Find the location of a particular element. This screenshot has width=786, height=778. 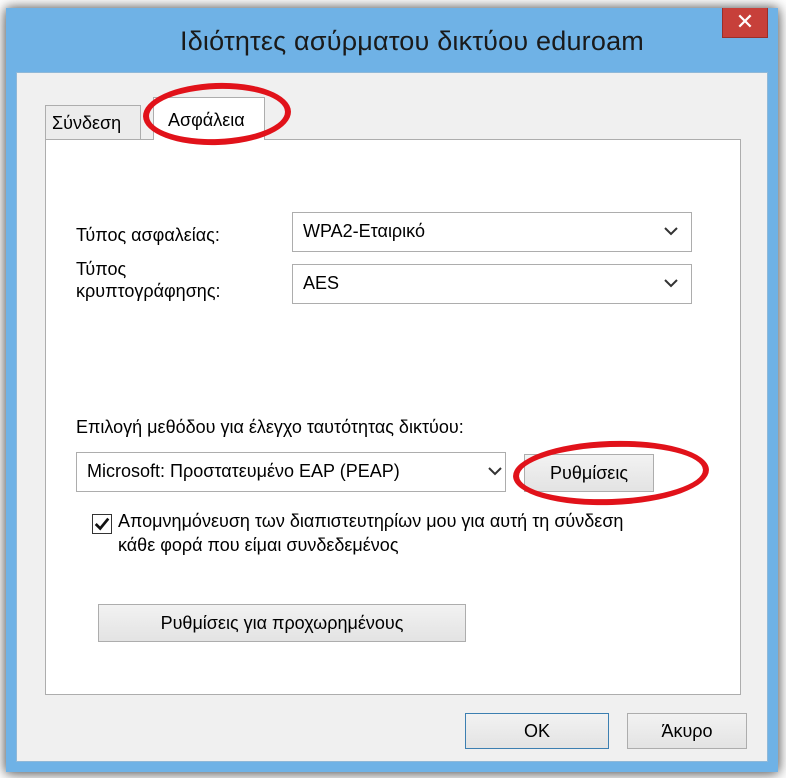

security-type-label: Τύπος ασφαλείας: is located at coordinates (148, 235).